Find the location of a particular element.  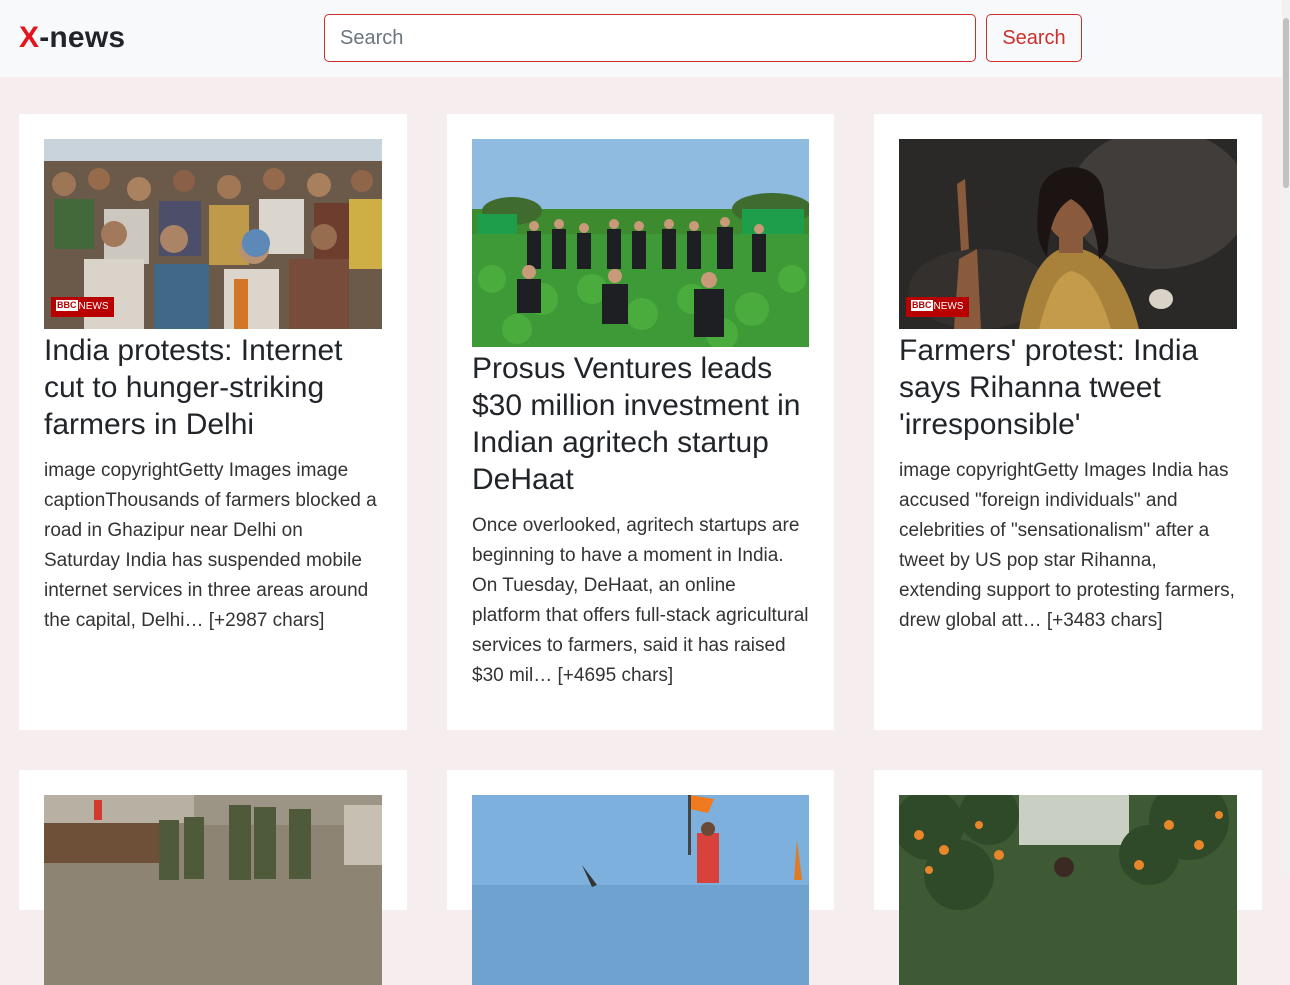

flag-photo is located at coordinates (640, 890).